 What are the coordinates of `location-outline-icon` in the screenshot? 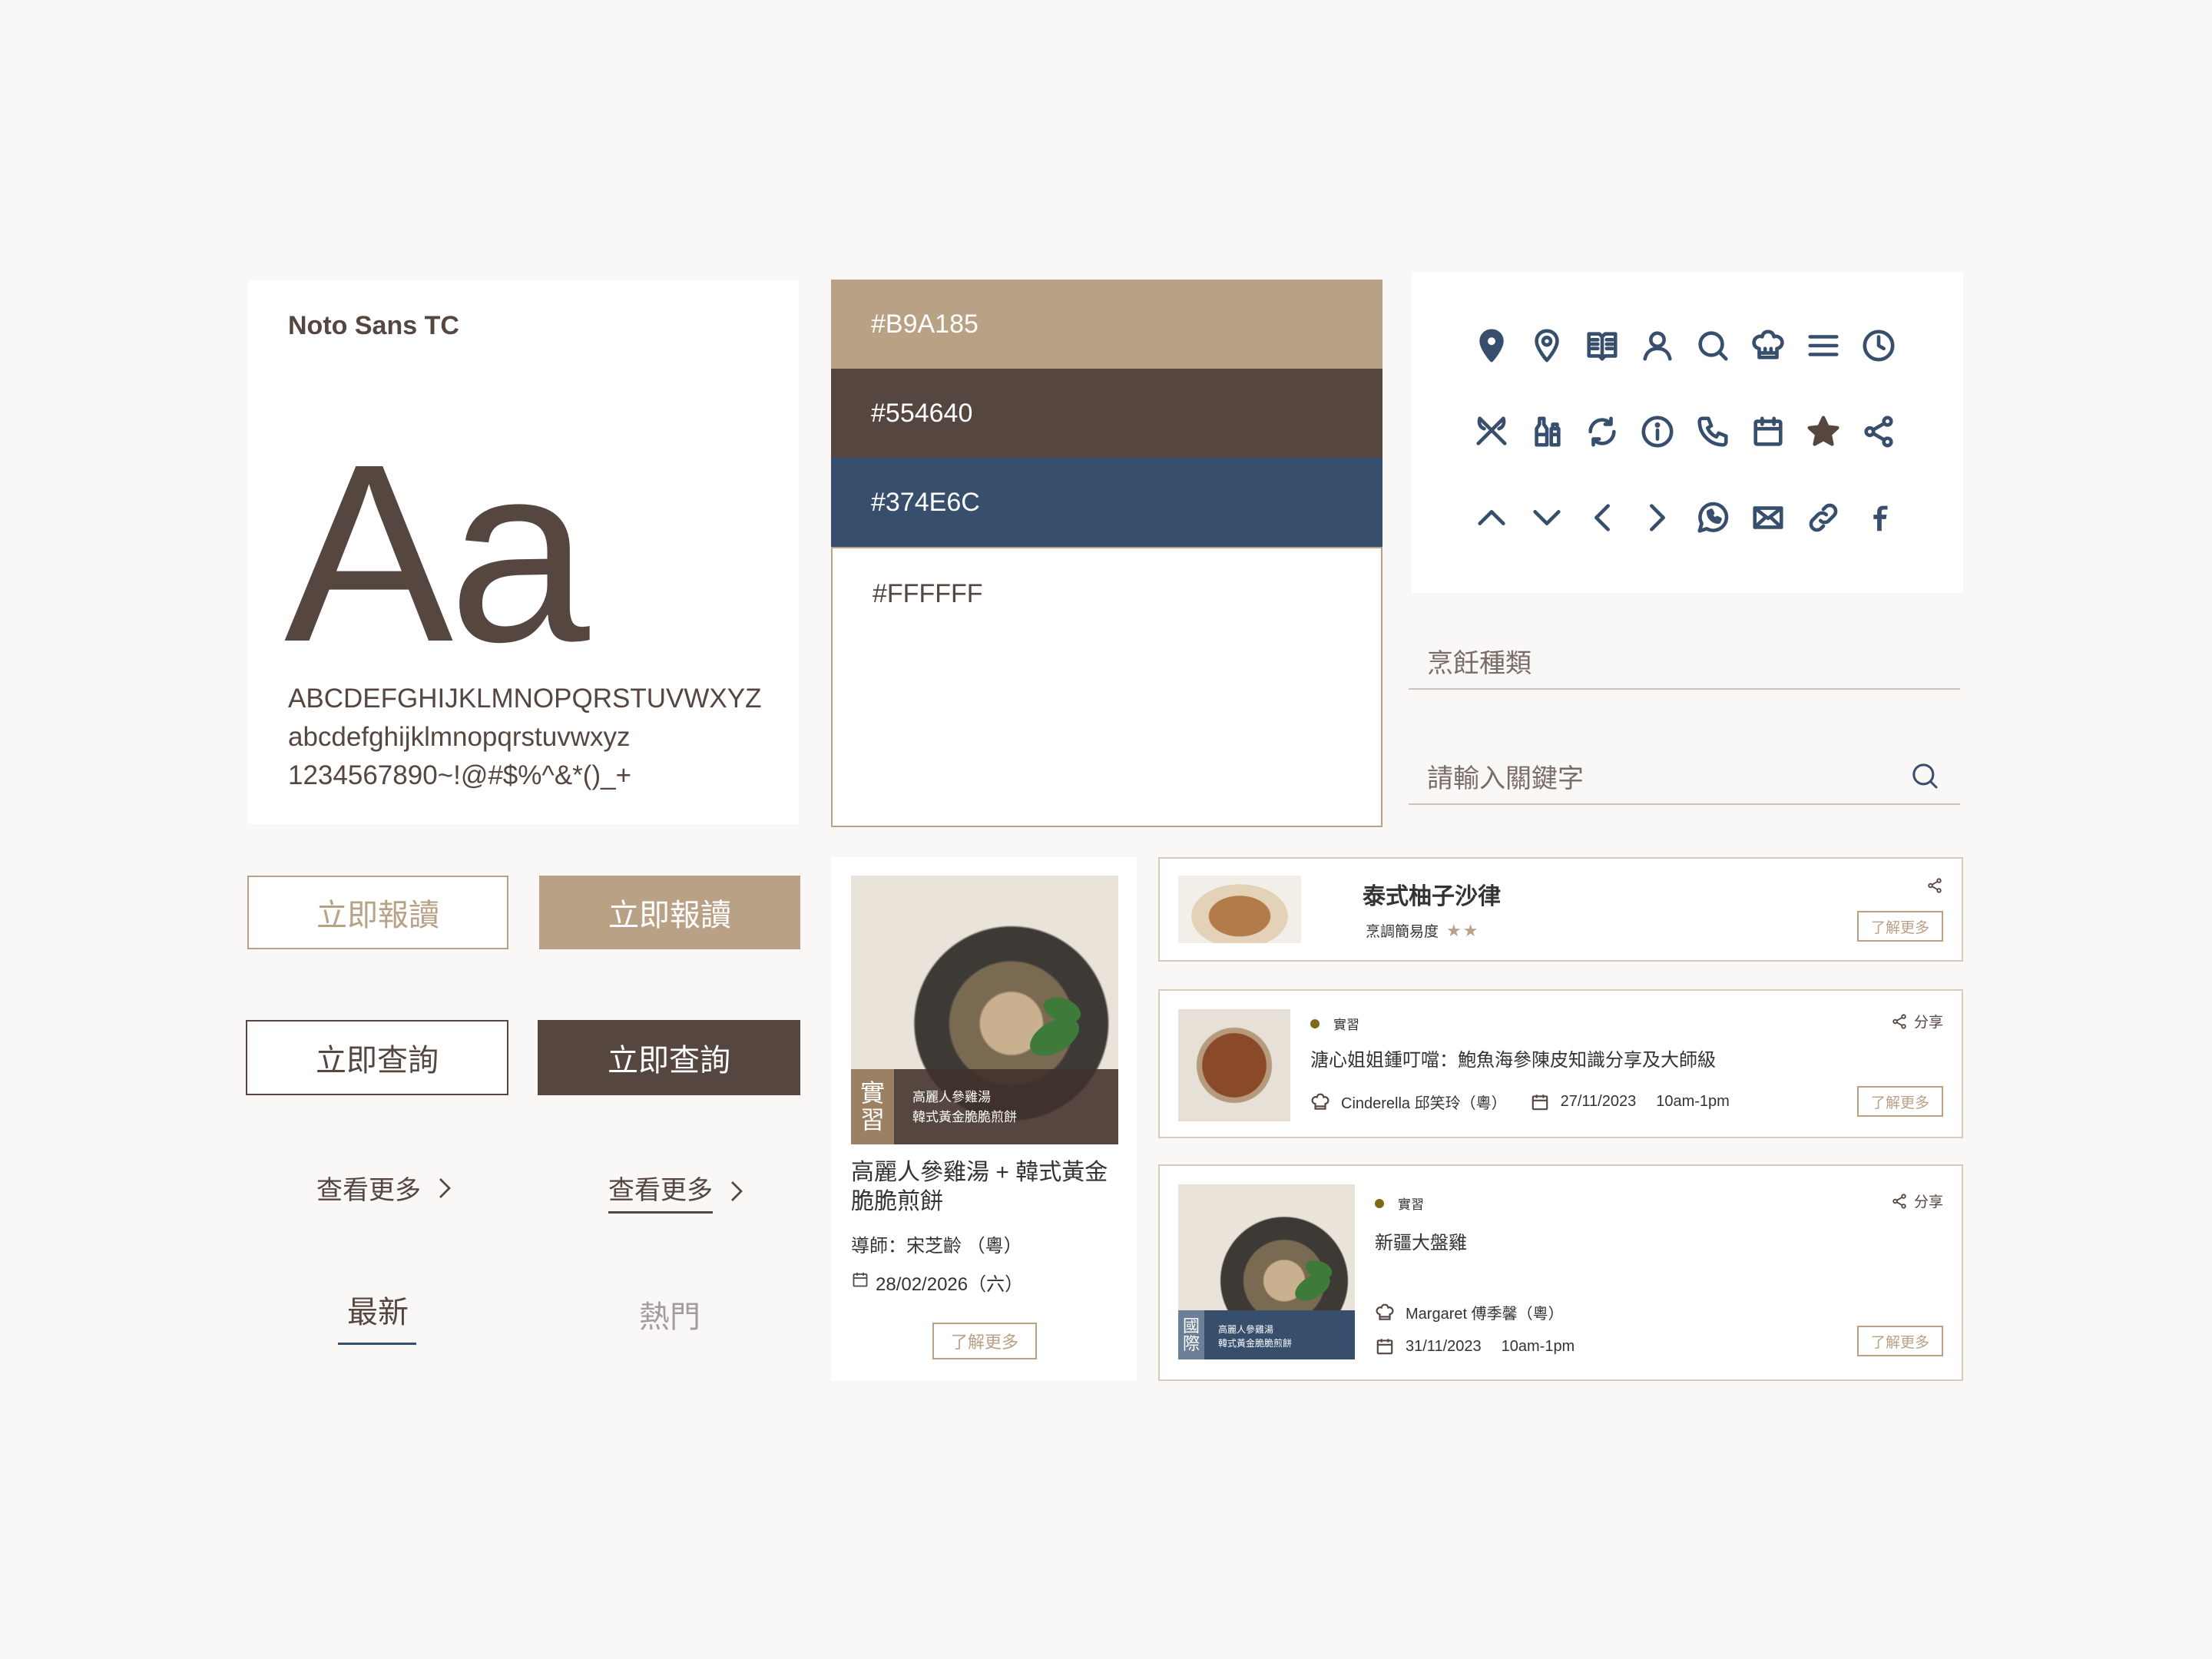 It's located at (1546, 346).